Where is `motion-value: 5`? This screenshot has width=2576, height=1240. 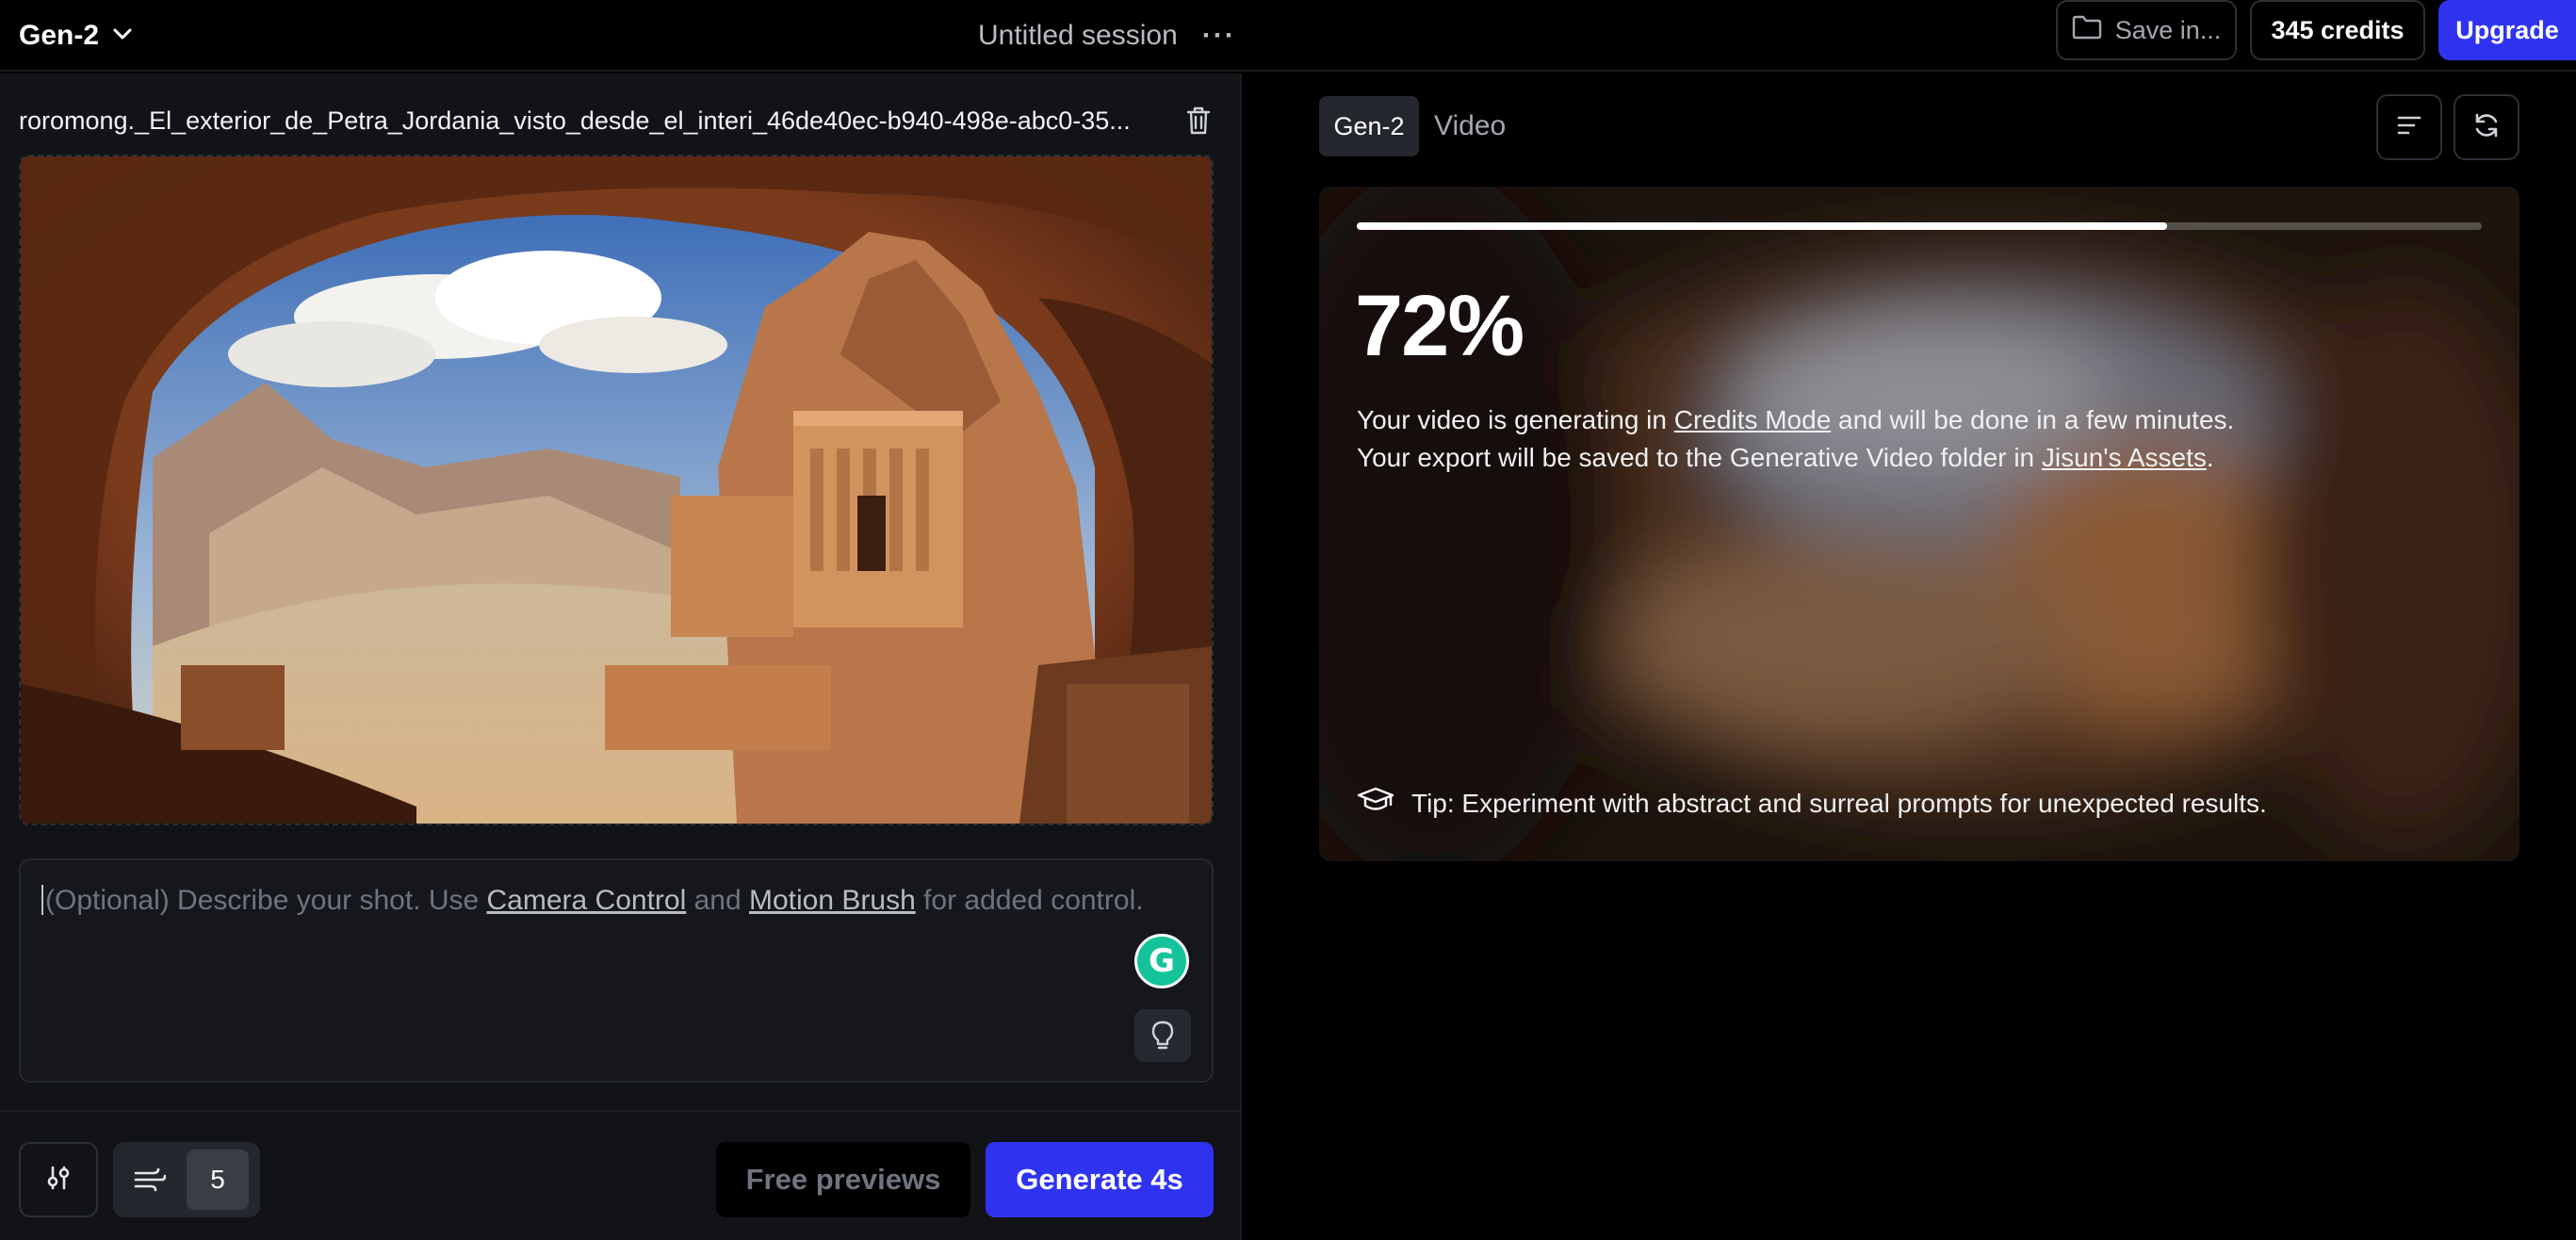 motion-value: 5 is located at coordinates (218, 1180).